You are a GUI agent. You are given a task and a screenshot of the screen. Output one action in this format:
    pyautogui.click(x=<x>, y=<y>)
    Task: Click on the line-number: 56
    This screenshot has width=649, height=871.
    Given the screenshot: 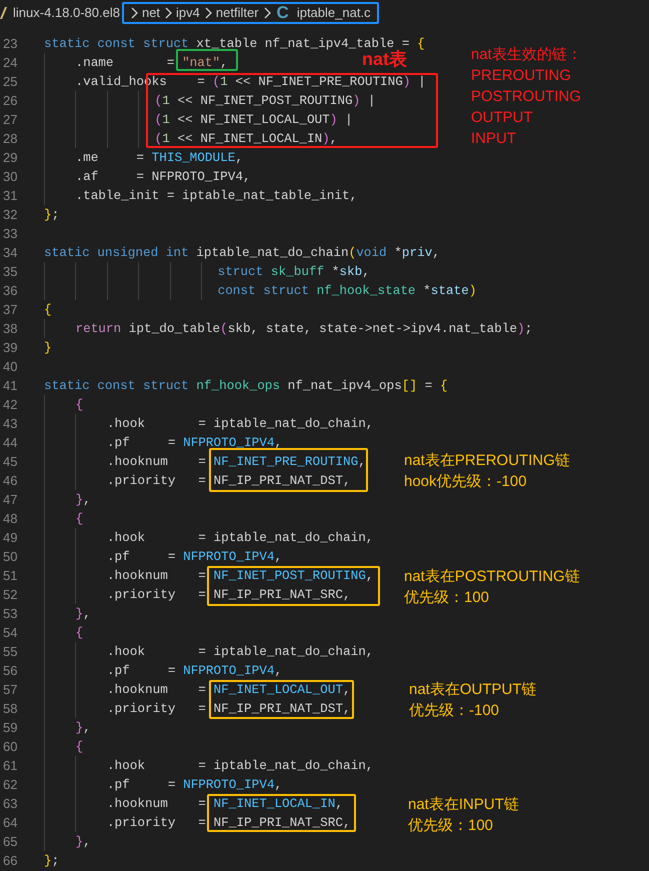 What is the action you would take?
    pyautogui.click(x=10, y=671)
    